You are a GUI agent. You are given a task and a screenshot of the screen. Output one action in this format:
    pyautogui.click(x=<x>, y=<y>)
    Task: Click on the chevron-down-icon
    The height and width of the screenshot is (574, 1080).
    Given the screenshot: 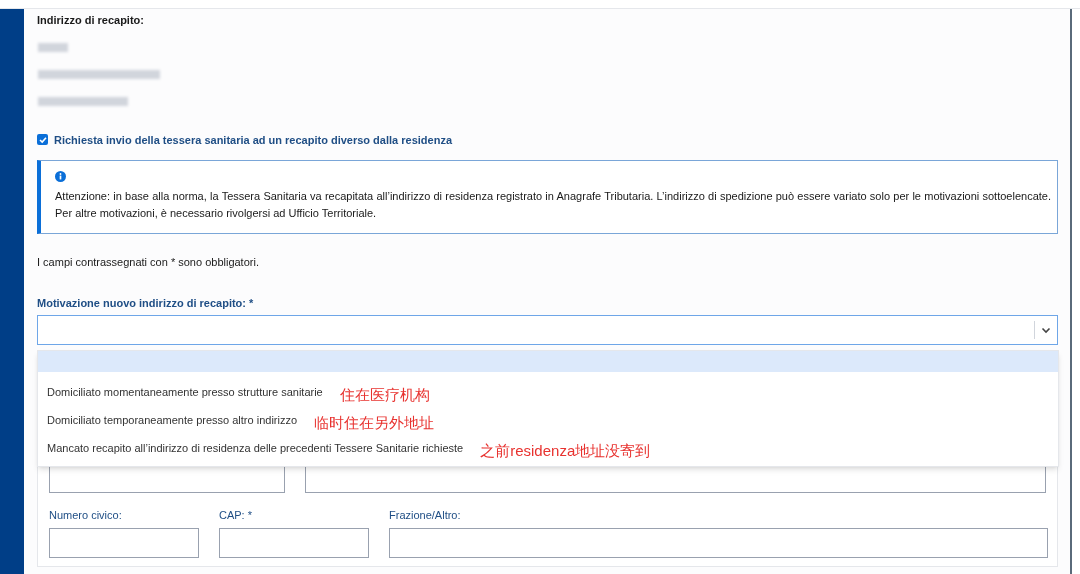 What is the action you would take?
    pyautogui.click(x=1046, y=330)
    